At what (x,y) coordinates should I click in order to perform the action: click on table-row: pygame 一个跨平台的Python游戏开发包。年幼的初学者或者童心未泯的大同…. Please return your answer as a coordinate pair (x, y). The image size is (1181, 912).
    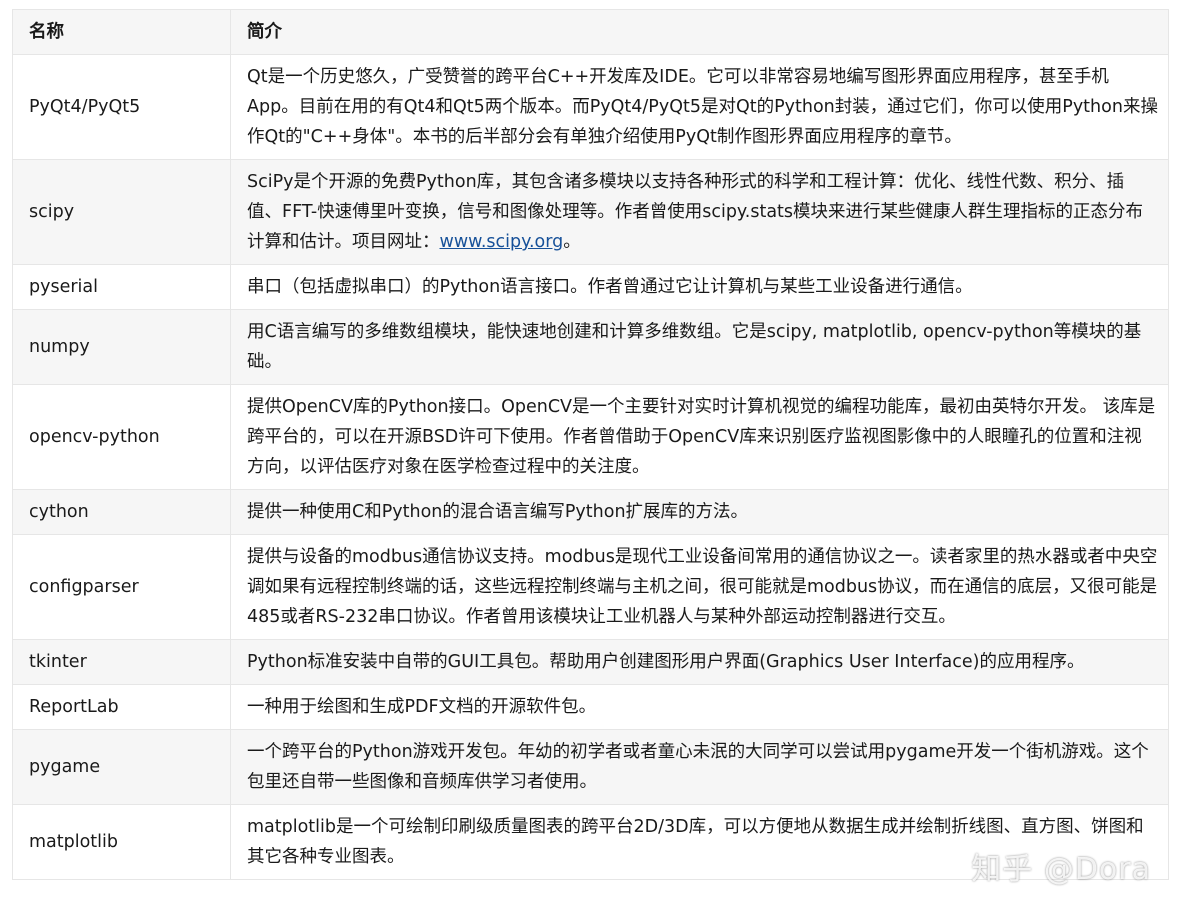
    Looking at the image, I should click on (590, 767).